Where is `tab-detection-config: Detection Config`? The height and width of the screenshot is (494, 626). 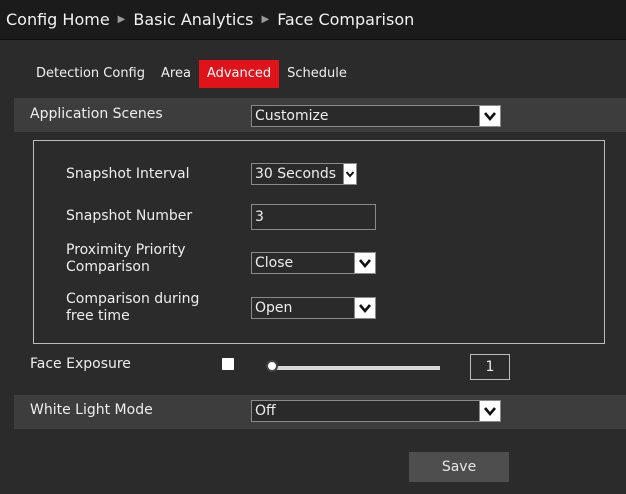 tab-detection-config: Detection Config is located at coordinates (90, 74).